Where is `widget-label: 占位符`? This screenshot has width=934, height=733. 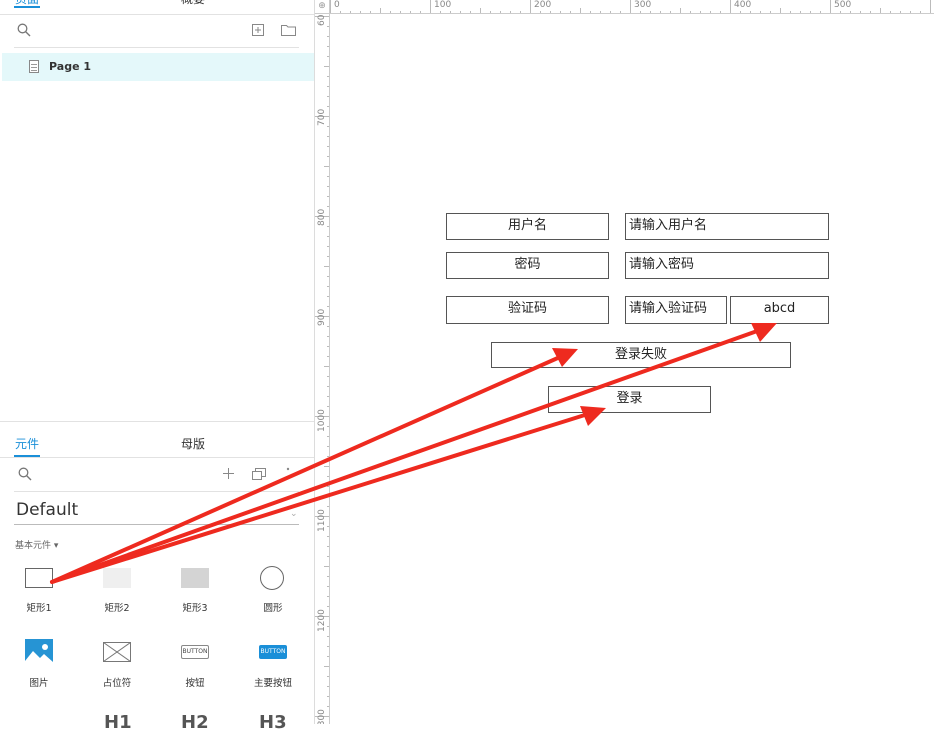 widget-label: 占位符 is located at coordinates (117, 683).